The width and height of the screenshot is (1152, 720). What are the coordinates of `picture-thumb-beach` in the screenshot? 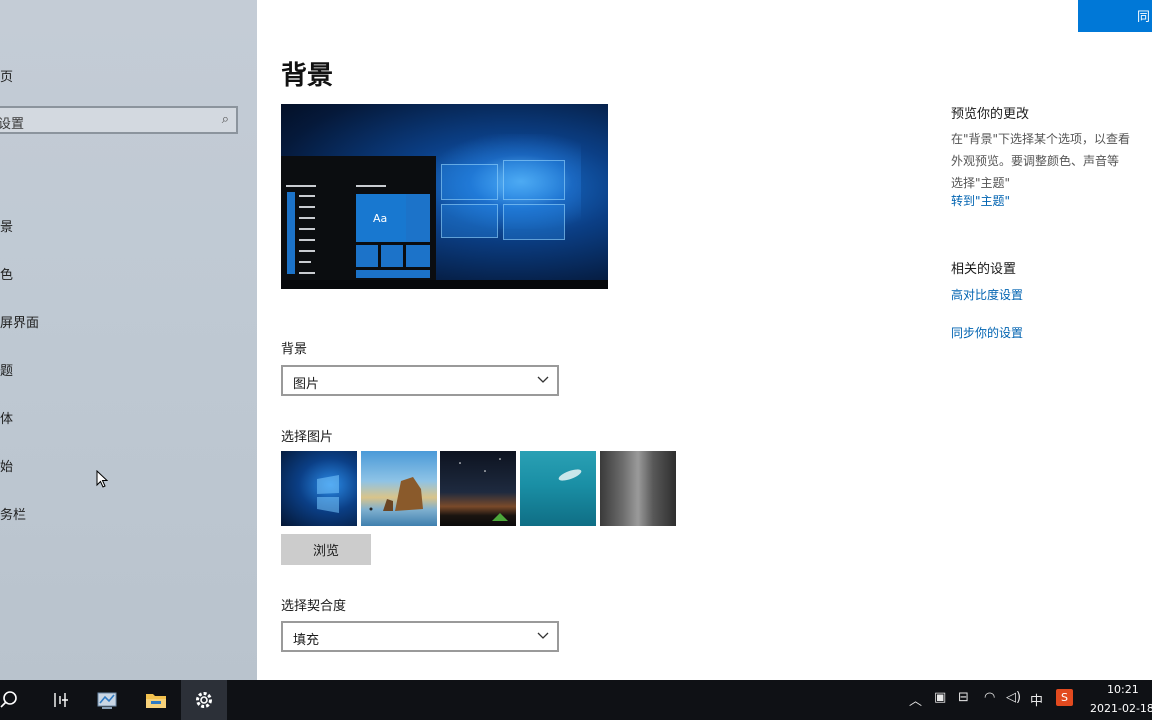 It's located at (399, 488).